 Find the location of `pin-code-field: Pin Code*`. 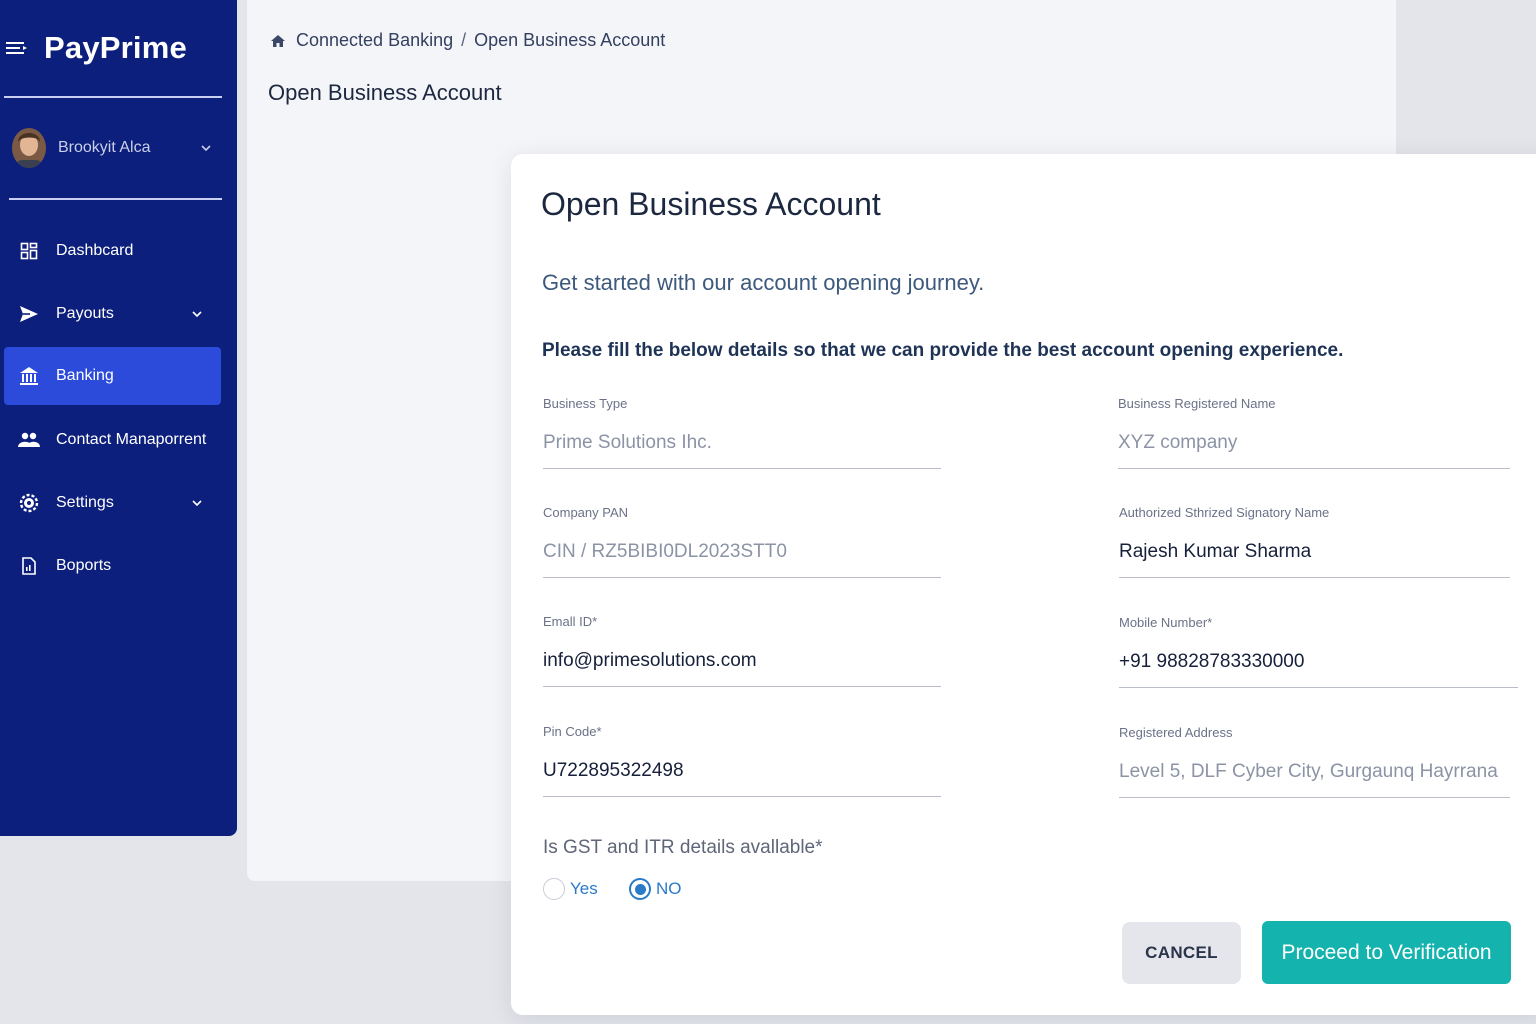

pin-code-field: Pin Code* is located at coordinates (742, 760).